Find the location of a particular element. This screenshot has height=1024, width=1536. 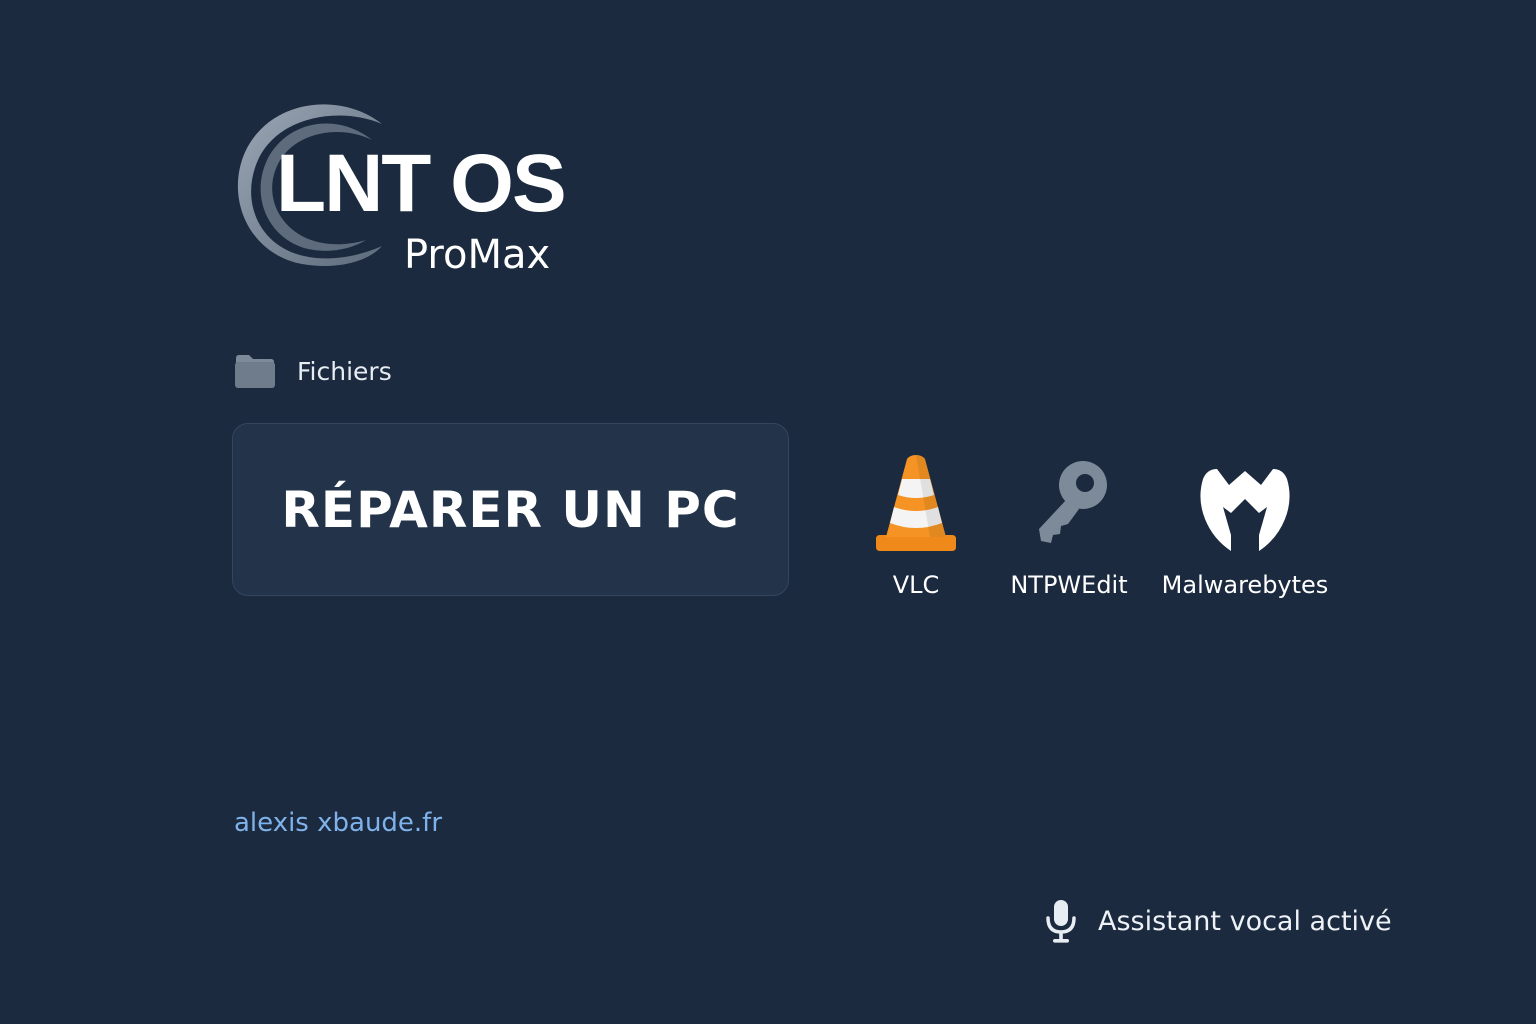

app-malwarebytes-label: Malwarebytes is located at coordinates (1245, 585).